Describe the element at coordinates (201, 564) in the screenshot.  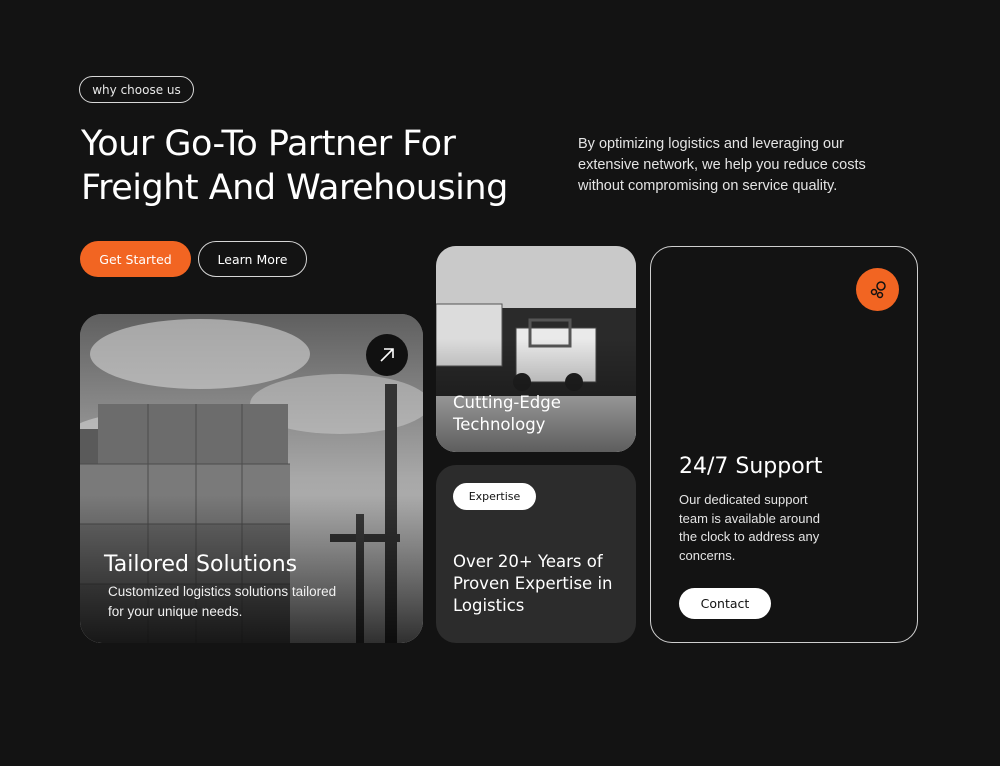
I see `tailored-title: Tailored Solutions` at that location.